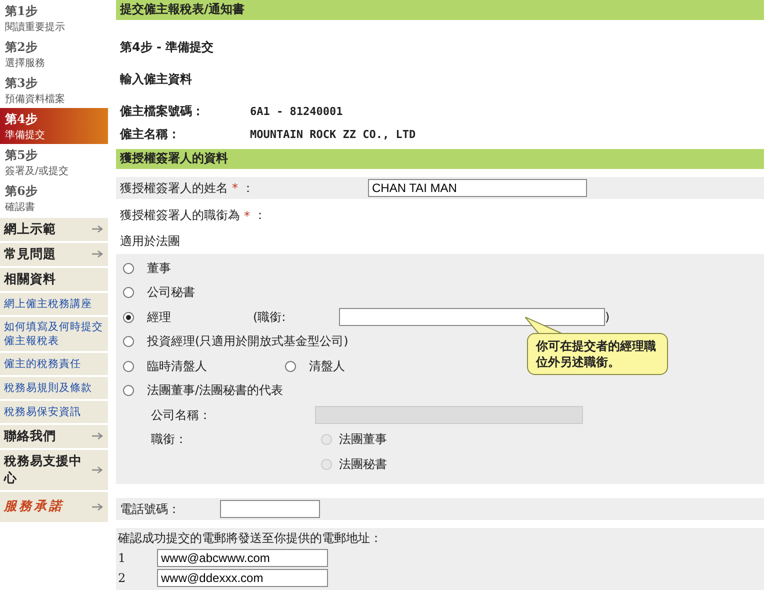 This screenshot has width=768, height=590. Describe the element at coordinates (162, 111) in the screenshot. I see `field-label: 僱主檔案號碼：` at that location.